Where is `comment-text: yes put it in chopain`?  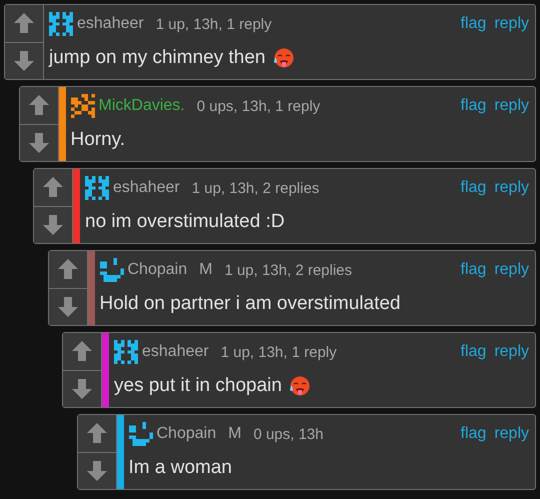 comment-text: yes put it in chopain is located at coordinates (198, 386).